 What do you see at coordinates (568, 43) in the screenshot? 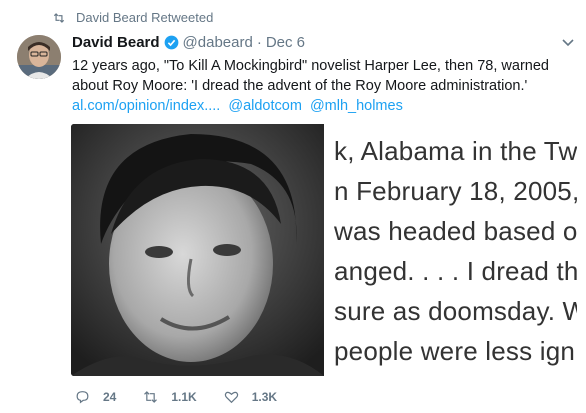
I see `chevron-down-icon` at bounding box center [568, 43].